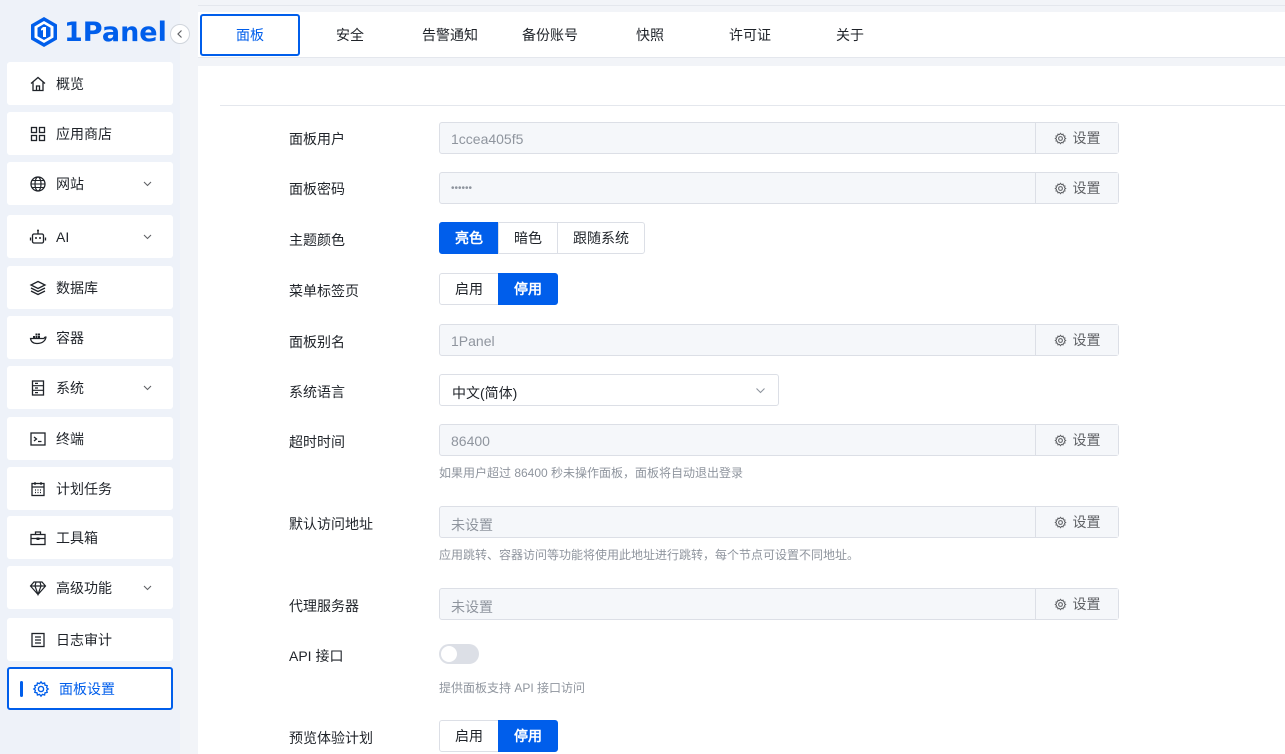  Describe the element at coordinates (1076, 440) in the screenshot. I see `timeout-set-button: 设置` at that location.